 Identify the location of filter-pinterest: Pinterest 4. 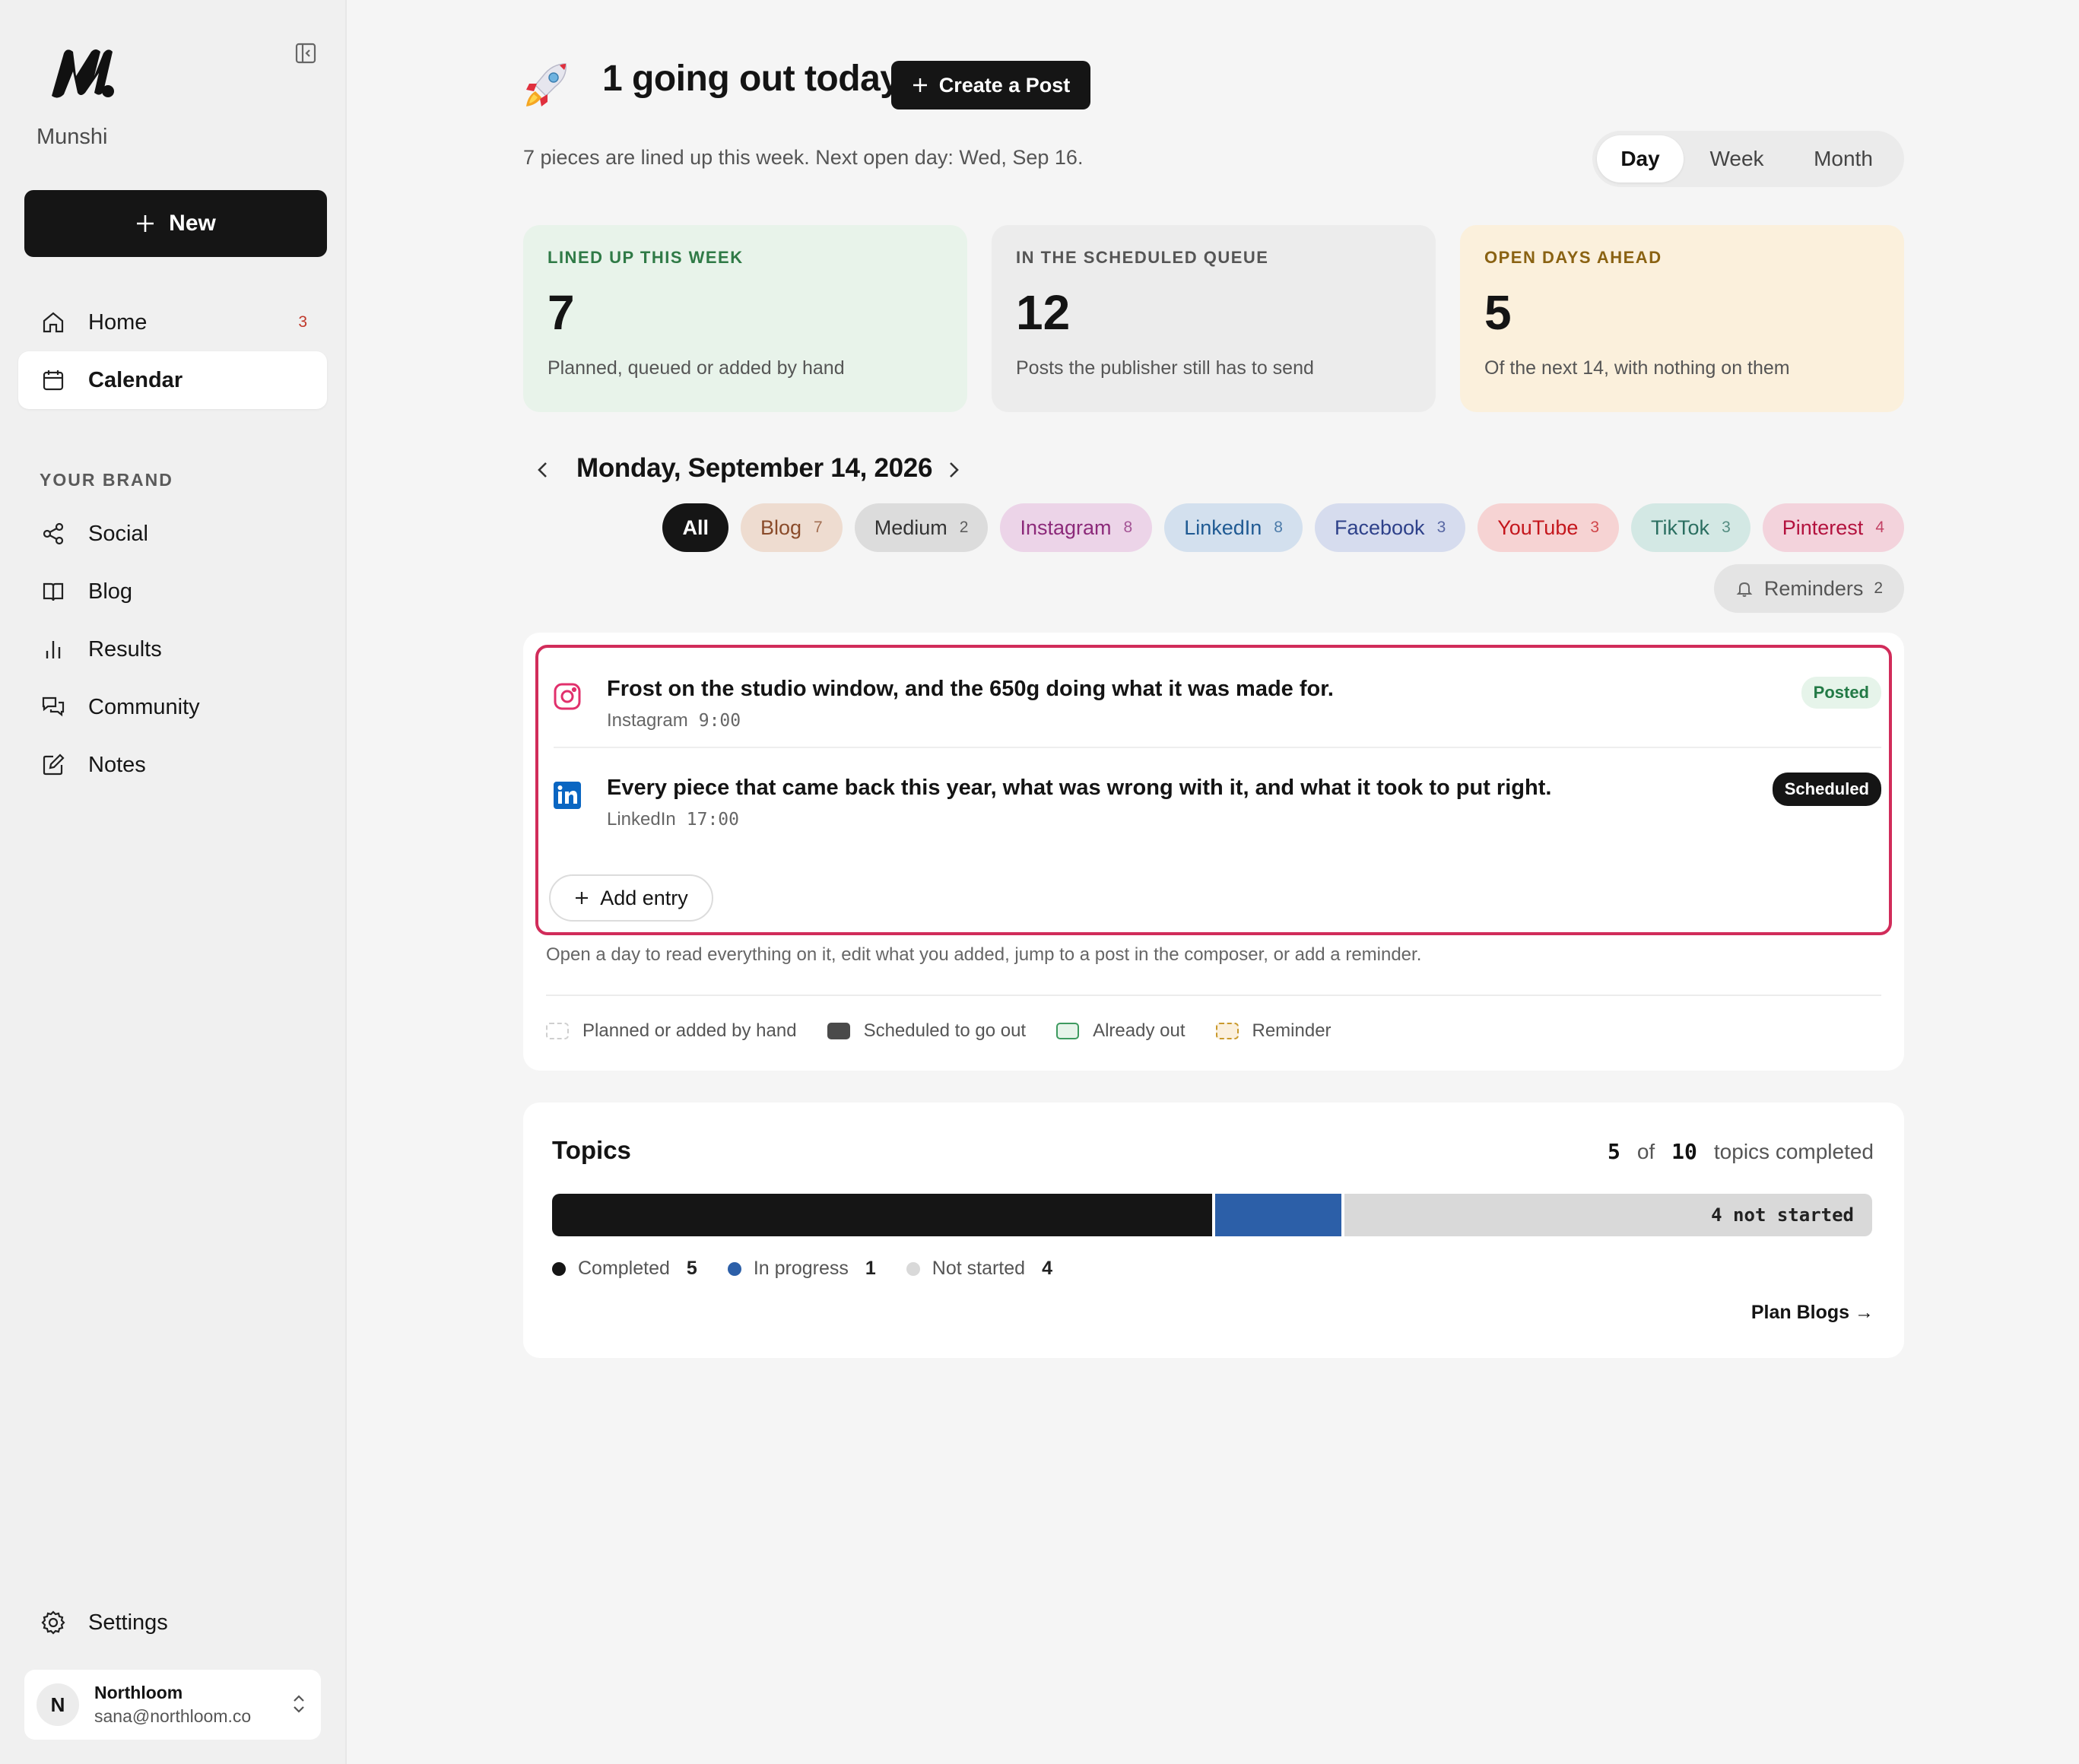
(1833, 527).